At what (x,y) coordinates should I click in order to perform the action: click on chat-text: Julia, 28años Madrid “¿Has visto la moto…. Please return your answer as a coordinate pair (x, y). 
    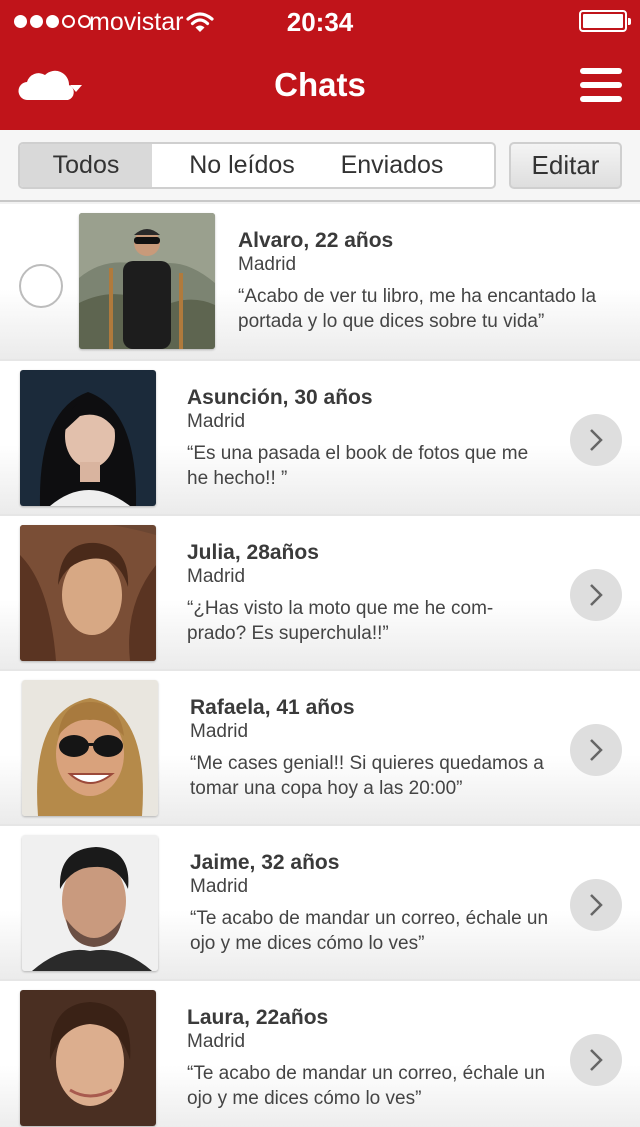
    Looking at the image, I should click on (367, 593).